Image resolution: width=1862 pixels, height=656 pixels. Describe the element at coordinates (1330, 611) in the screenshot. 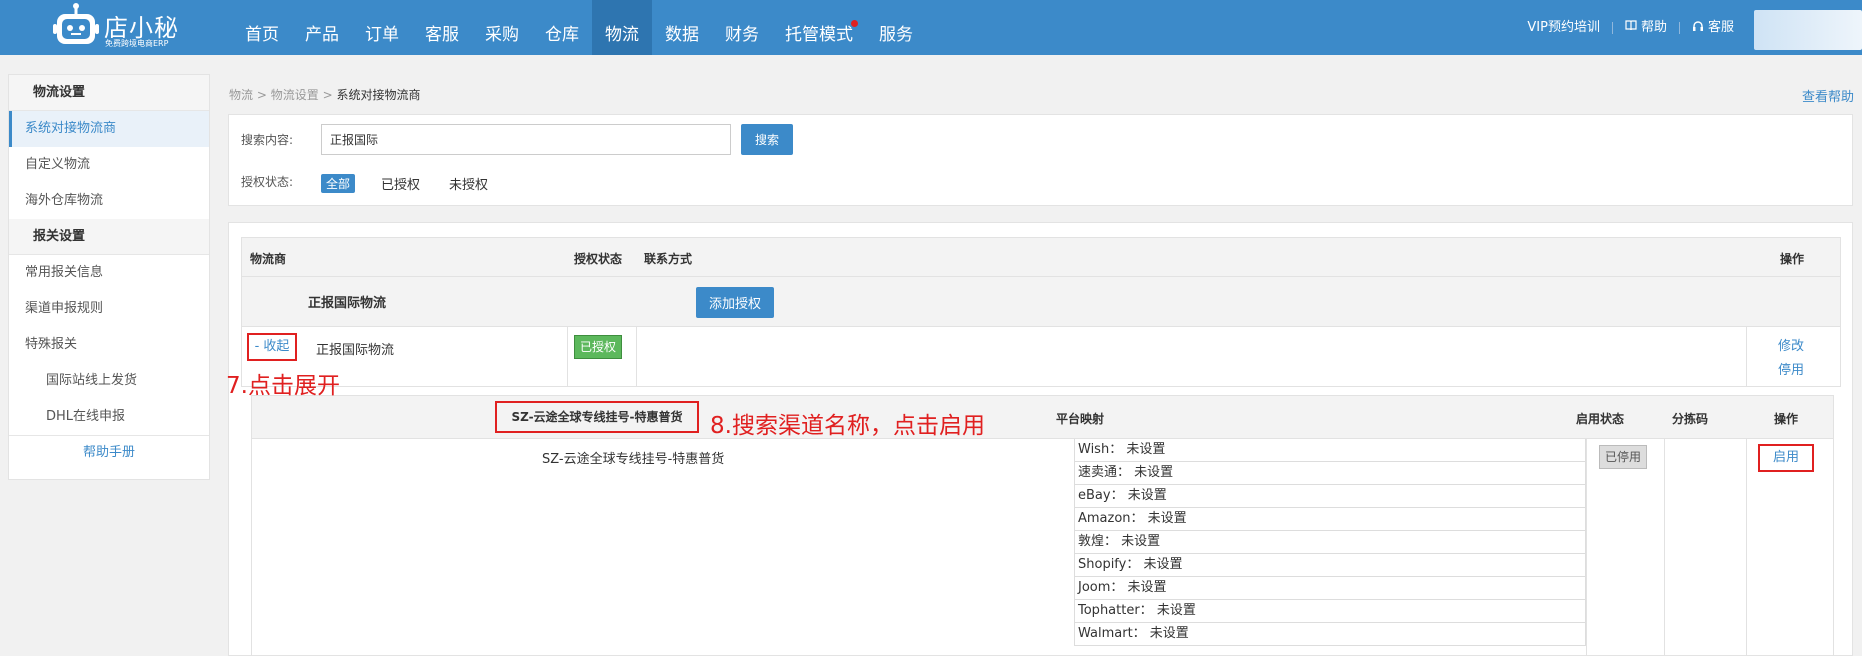

I see `list-item: Tophatter： 未设置` at that location.